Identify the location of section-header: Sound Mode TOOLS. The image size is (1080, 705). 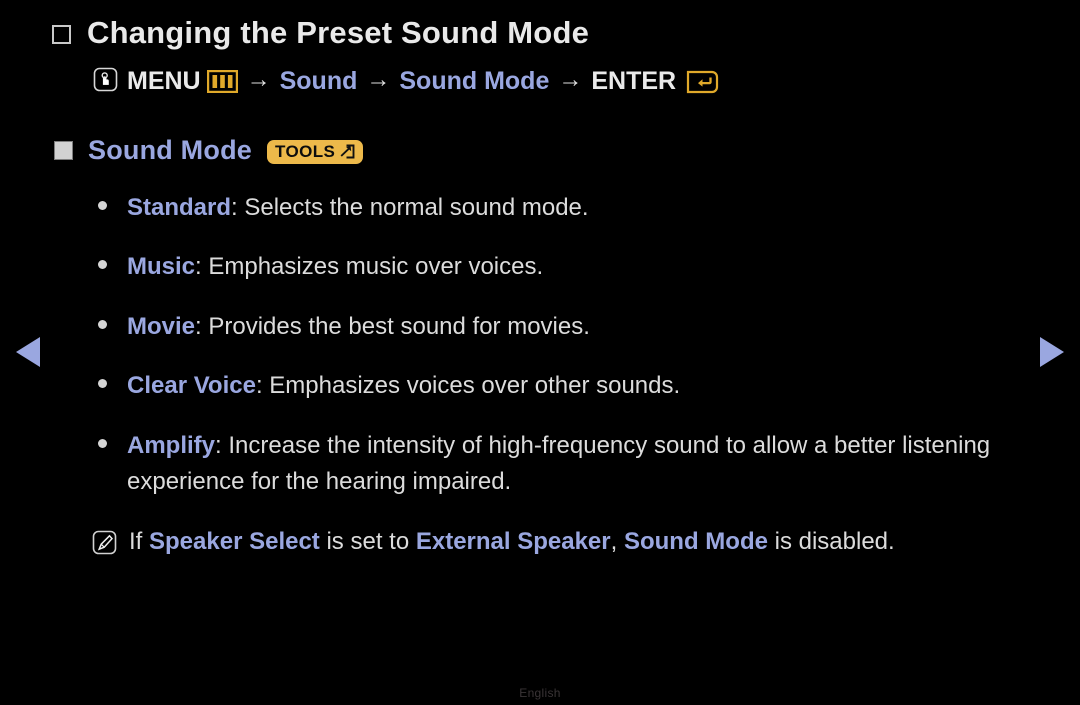
(533, 150).